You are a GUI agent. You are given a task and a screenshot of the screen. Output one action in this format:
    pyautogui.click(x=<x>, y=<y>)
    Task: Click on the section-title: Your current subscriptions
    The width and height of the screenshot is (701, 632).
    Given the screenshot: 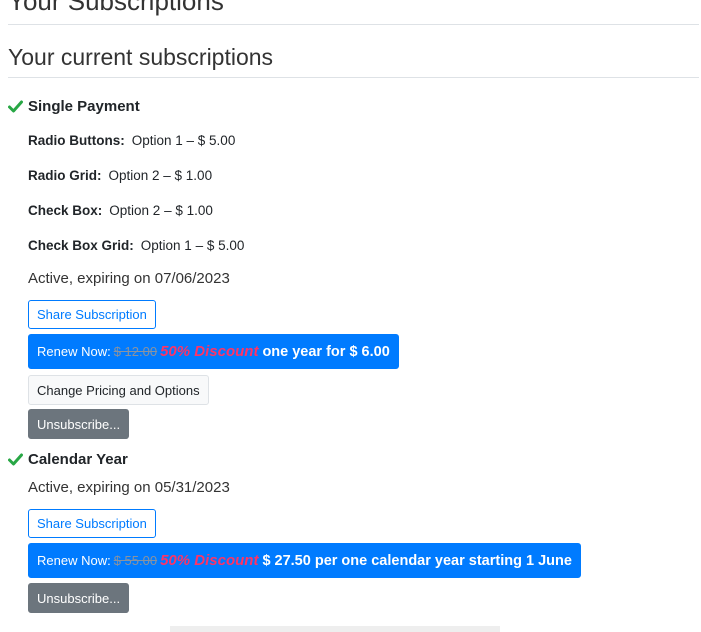 What is the action you would take?
    pyautogui.click(x=141, y=57)
    